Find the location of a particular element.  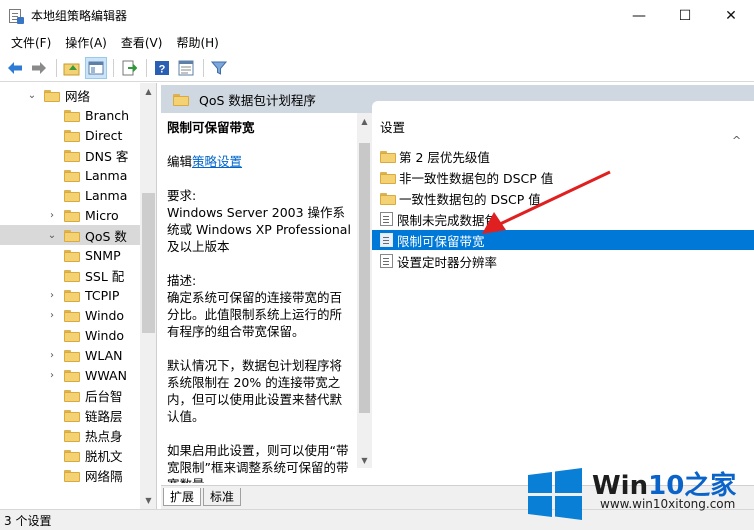

tree-item: 链路层 is located at coordinates (70, 415).